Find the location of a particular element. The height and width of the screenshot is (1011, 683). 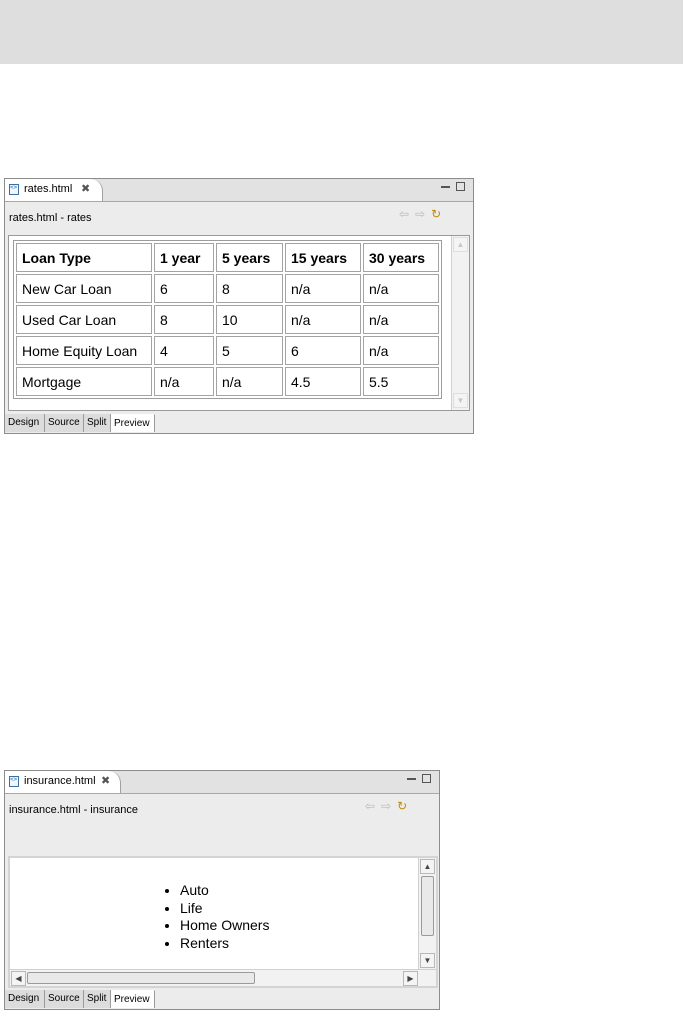

scroll-left-icon: ◀ is located at coordinates (18, 978).